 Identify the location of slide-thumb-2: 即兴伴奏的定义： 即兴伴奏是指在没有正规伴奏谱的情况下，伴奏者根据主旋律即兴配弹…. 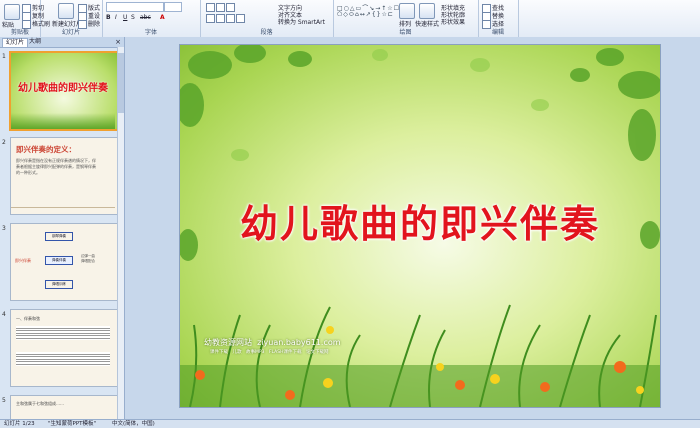
(64, 176).